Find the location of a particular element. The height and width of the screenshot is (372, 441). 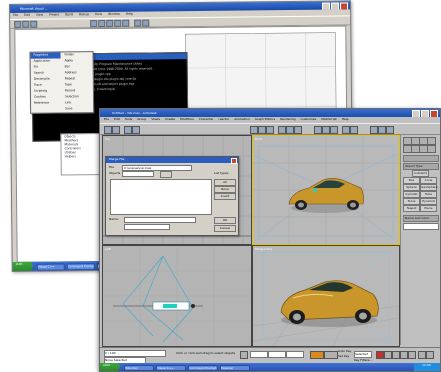

paste-icon is located at coordinates (110, 23).